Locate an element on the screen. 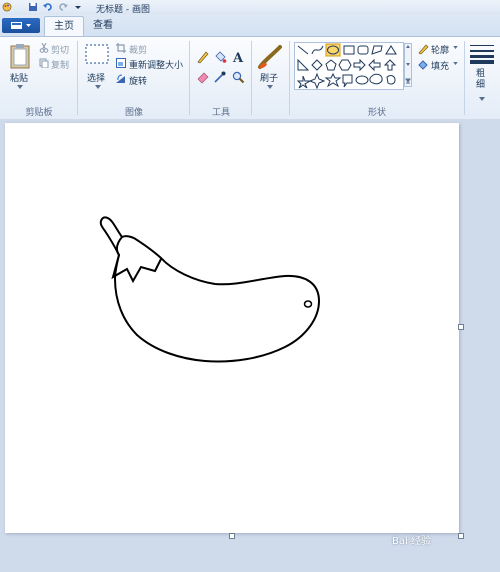  magnifier-icon is located at coordinates (238, 77).